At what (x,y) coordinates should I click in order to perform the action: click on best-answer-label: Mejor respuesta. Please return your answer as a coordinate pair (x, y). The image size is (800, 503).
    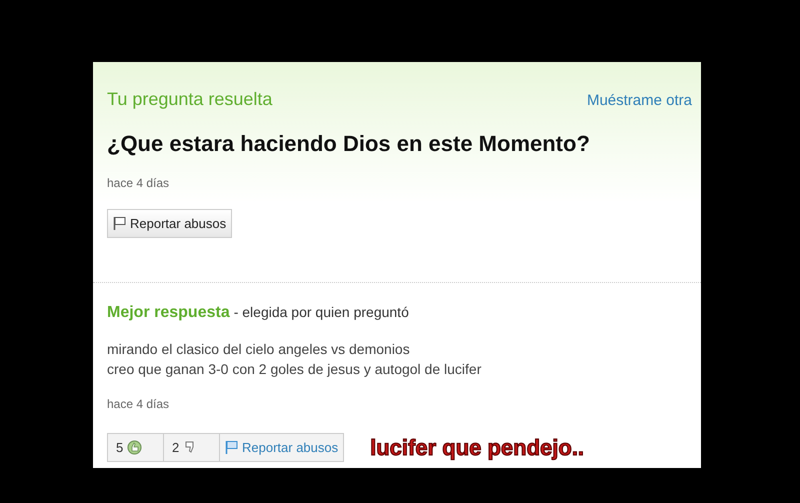
    Looking at the image, I should click on (168, 313).